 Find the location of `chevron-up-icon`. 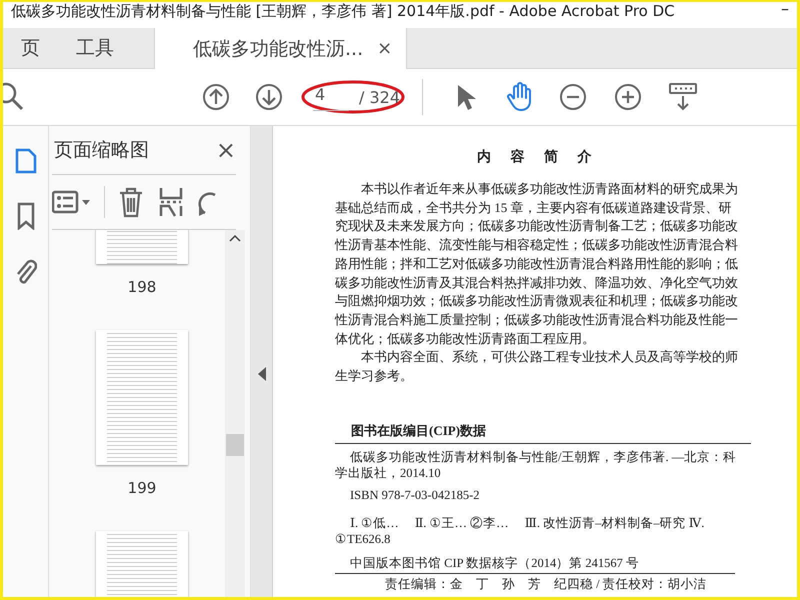

chevron-up-icon is located at coordinates (235, 238).